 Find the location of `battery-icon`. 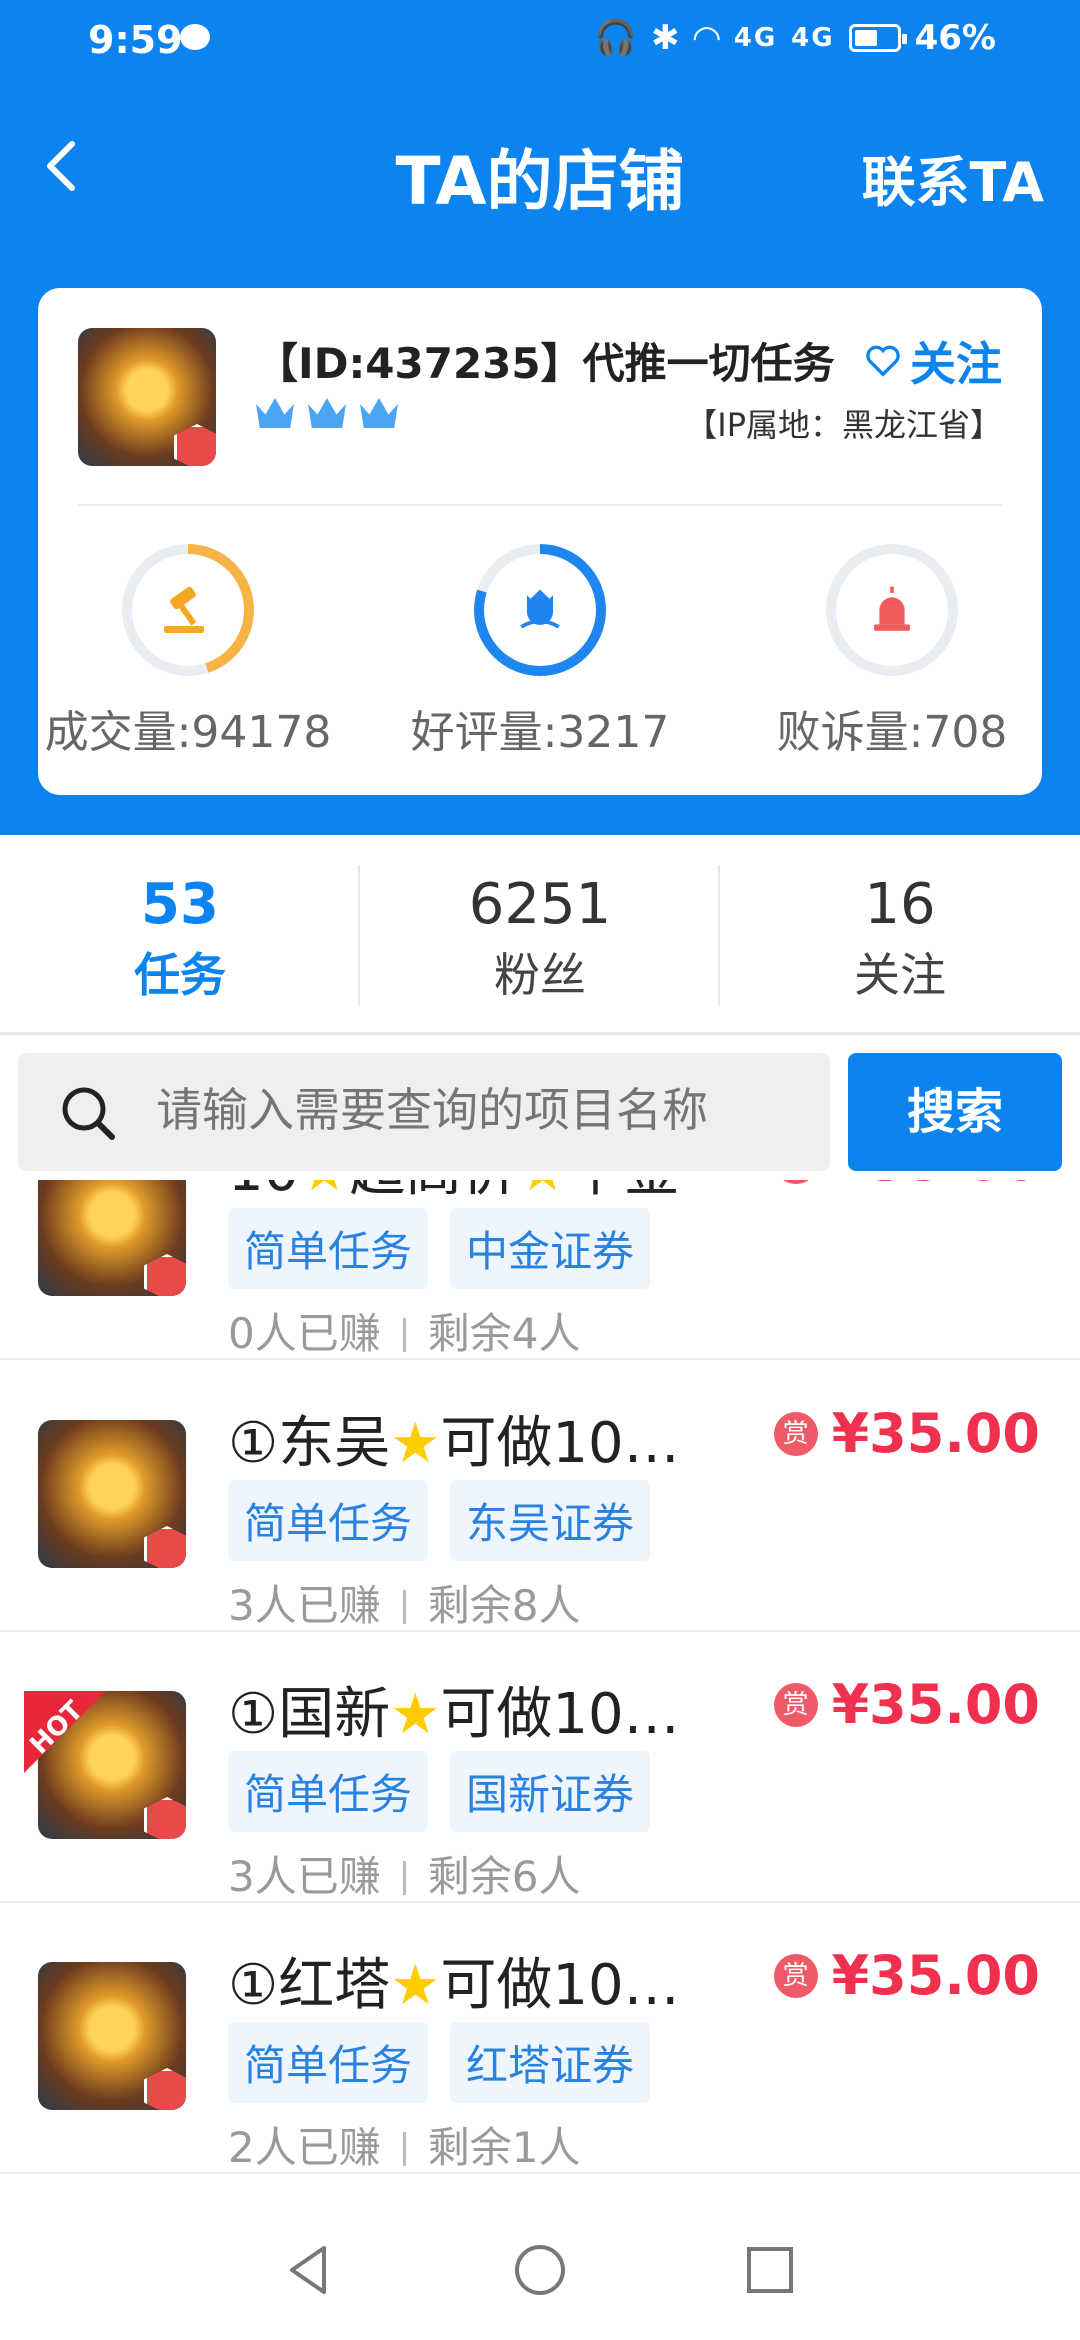

battery-icon is located at coordinates (877, 38).